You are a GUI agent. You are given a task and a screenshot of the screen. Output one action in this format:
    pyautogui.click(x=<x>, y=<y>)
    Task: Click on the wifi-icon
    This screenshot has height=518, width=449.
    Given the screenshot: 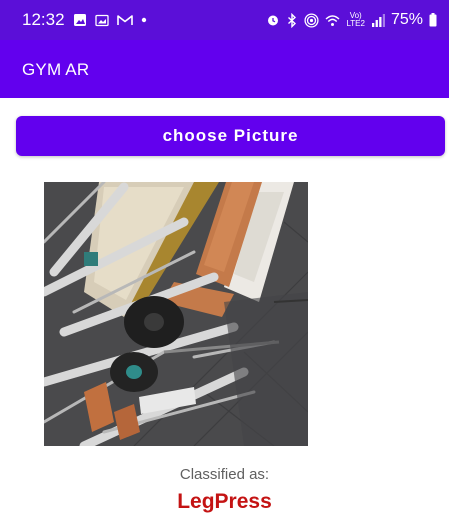 What is the action you would take?
    pyautogui.click(x=332, y=20)
    